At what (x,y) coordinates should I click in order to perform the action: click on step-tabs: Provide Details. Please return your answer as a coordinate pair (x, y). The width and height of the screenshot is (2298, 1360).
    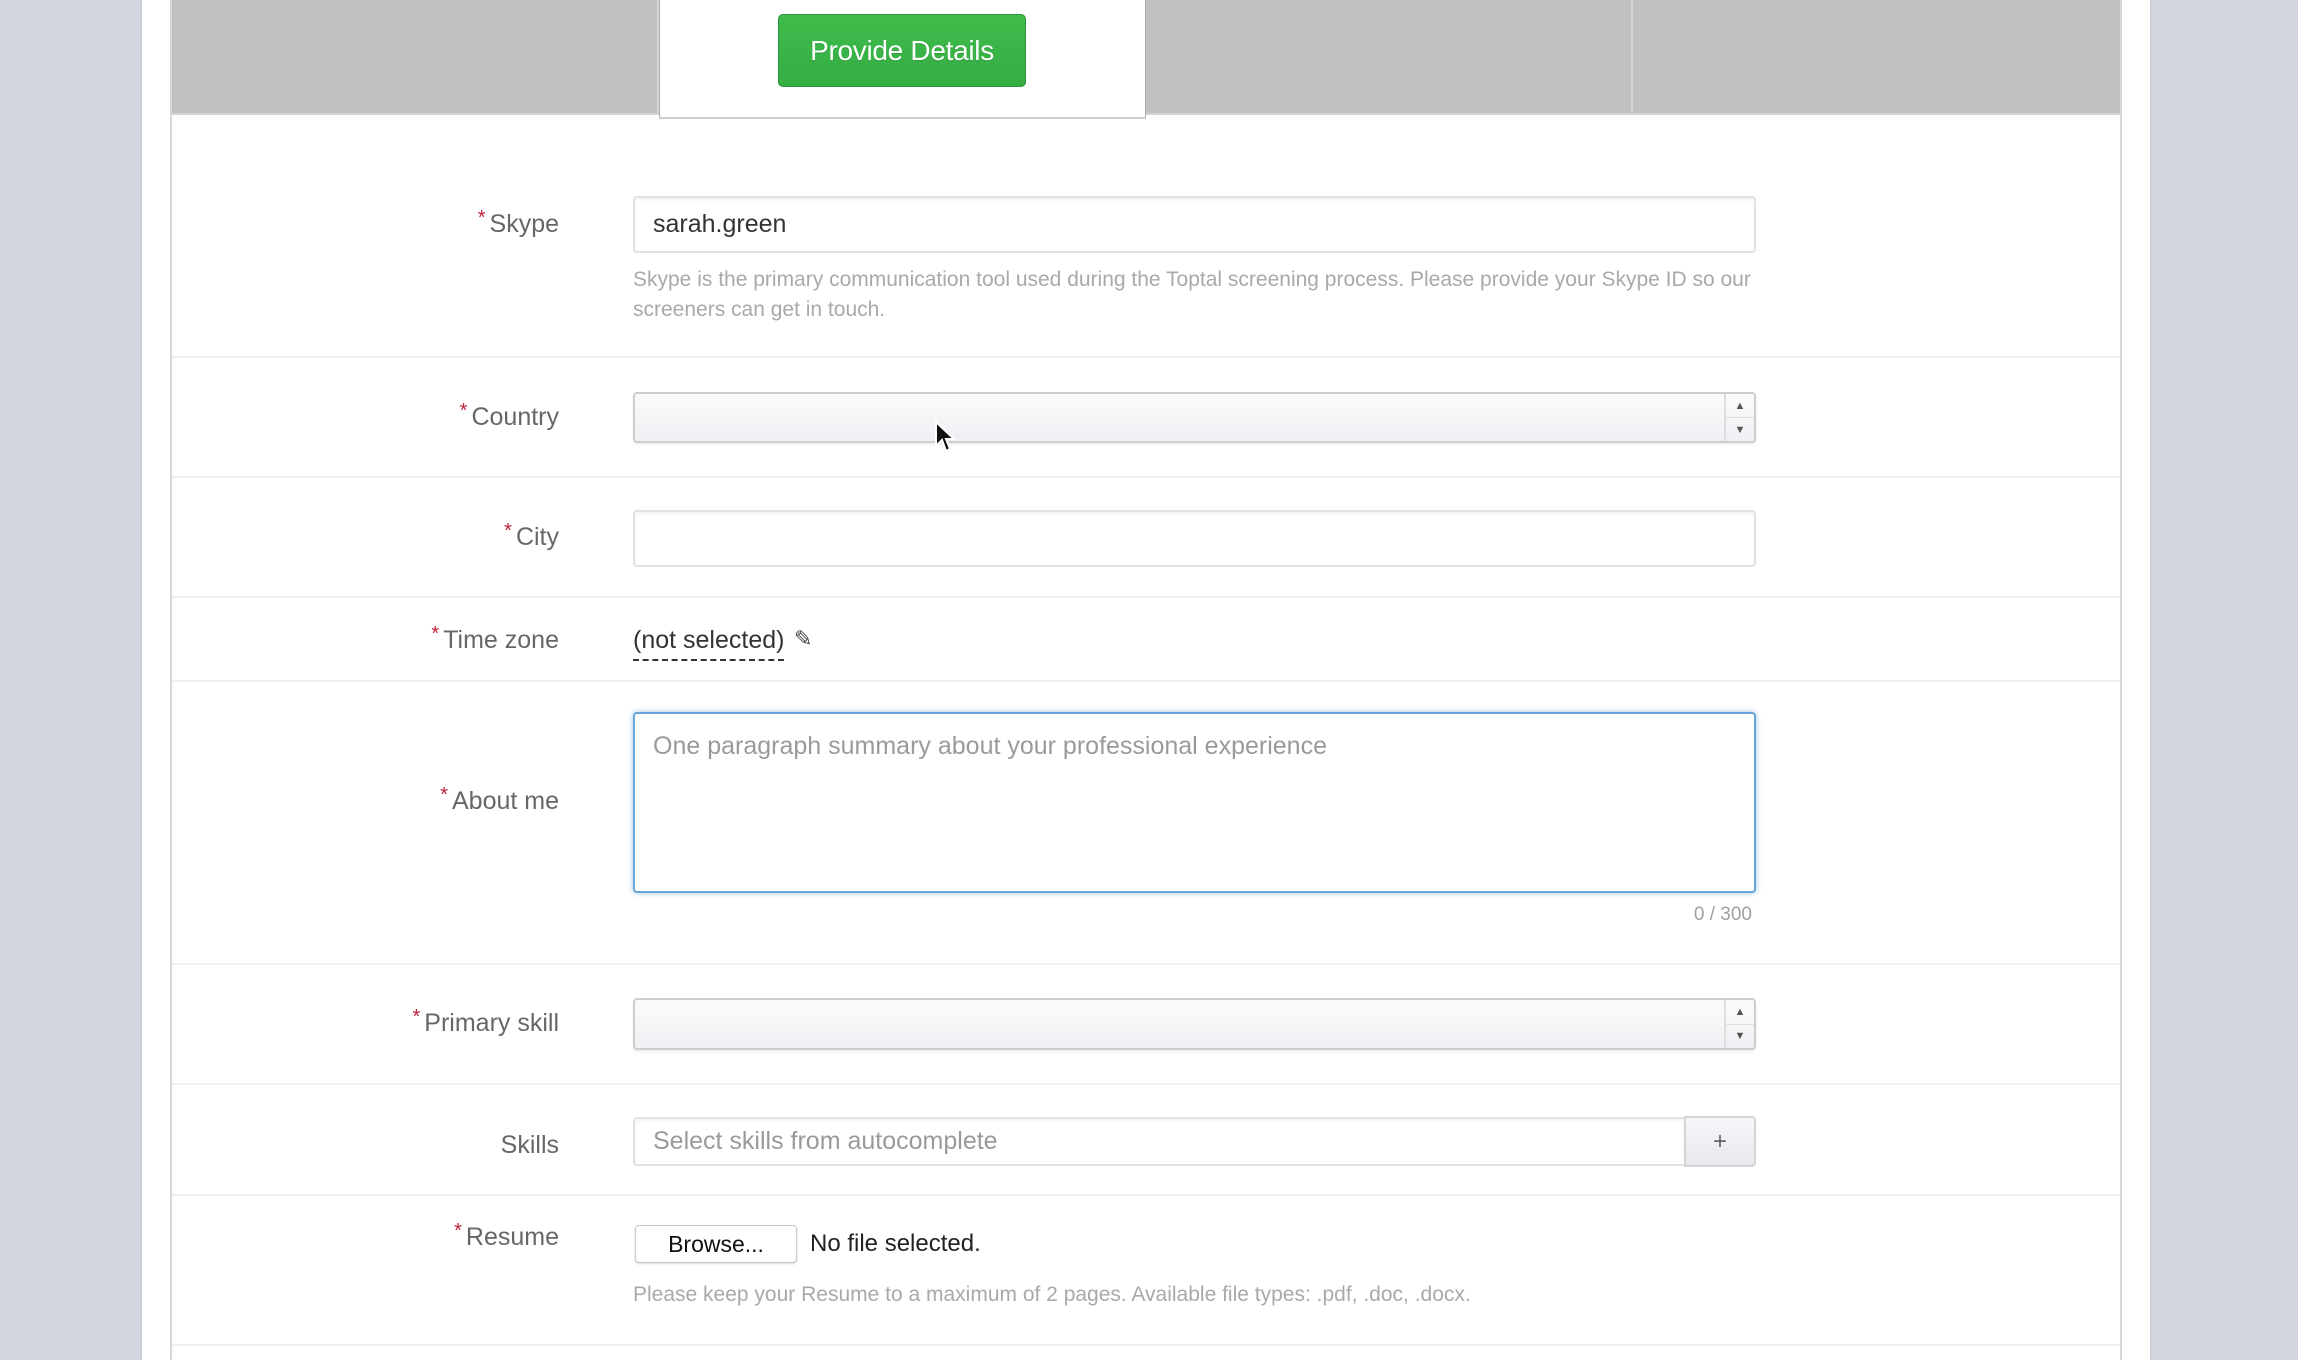
    Looking at the image, I should click on (1146, 58).